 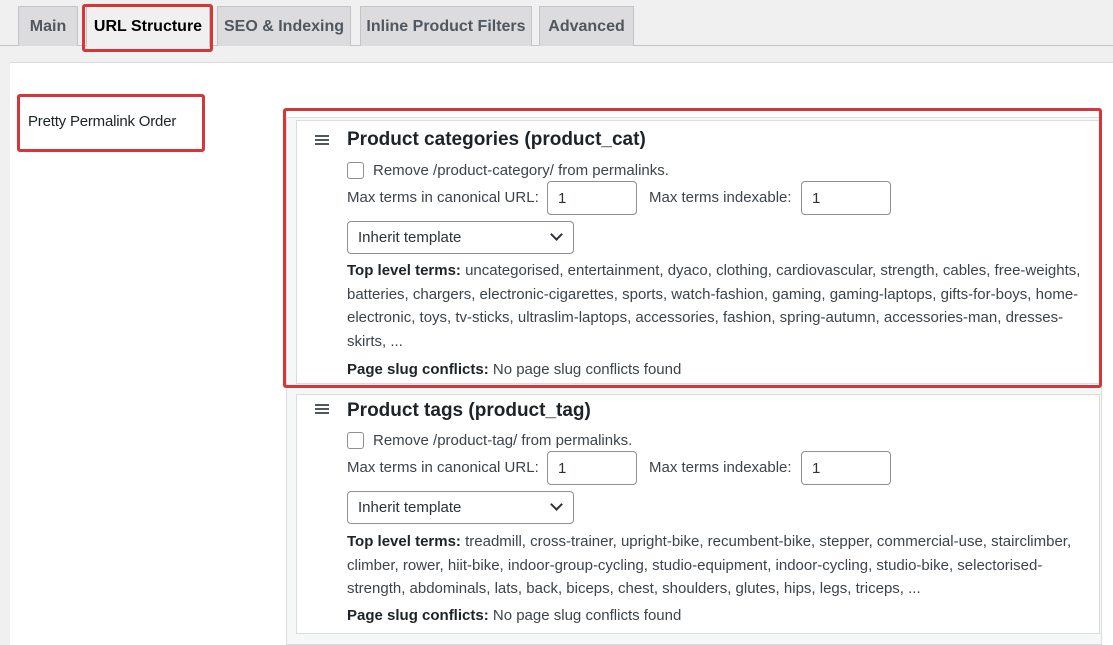 I want to click on tab-url-structure: URL Structure, so click(x=148, y=26).